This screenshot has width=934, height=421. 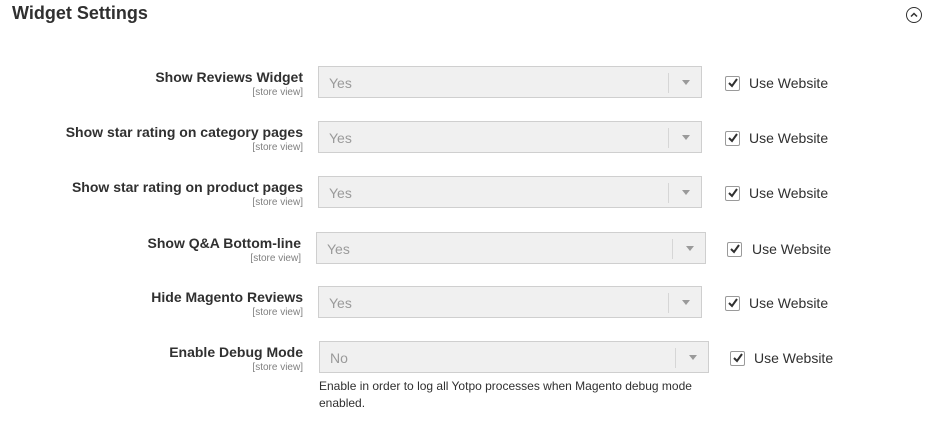 I want to click on hide-magento-reviews-select: Yes, so click(x=510, y=302).